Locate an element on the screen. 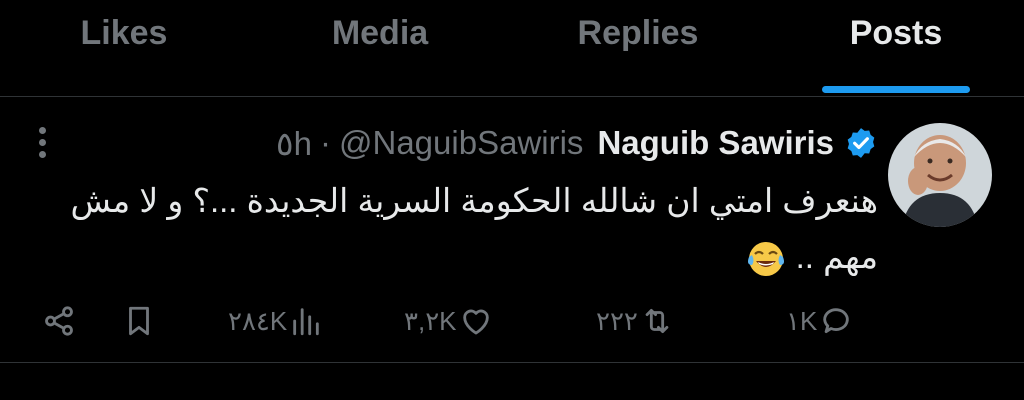 This screenshot has width=1024, height=400. share-button is located at coordinates (59, 321).